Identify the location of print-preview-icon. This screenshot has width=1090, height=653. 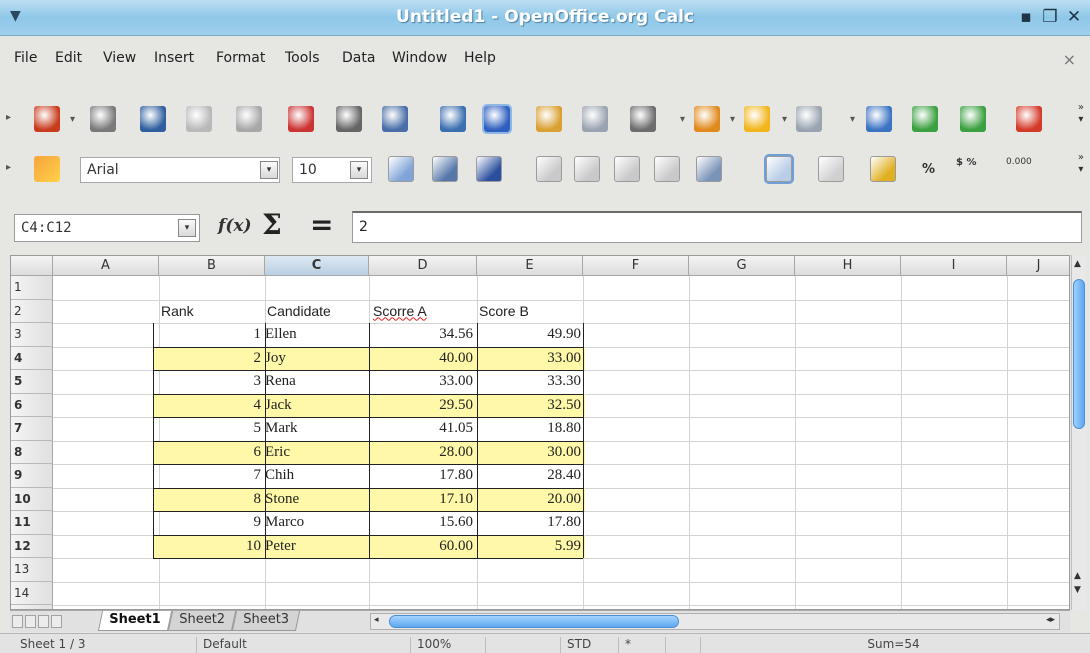
(395, 119).